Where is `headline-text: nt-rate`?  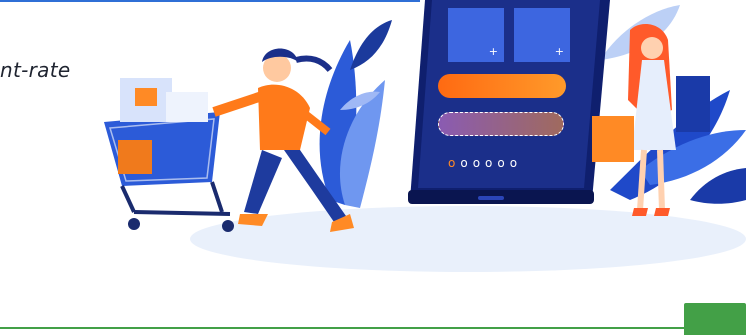
headline-text: nt-rate is located at coordinates (35, 70).